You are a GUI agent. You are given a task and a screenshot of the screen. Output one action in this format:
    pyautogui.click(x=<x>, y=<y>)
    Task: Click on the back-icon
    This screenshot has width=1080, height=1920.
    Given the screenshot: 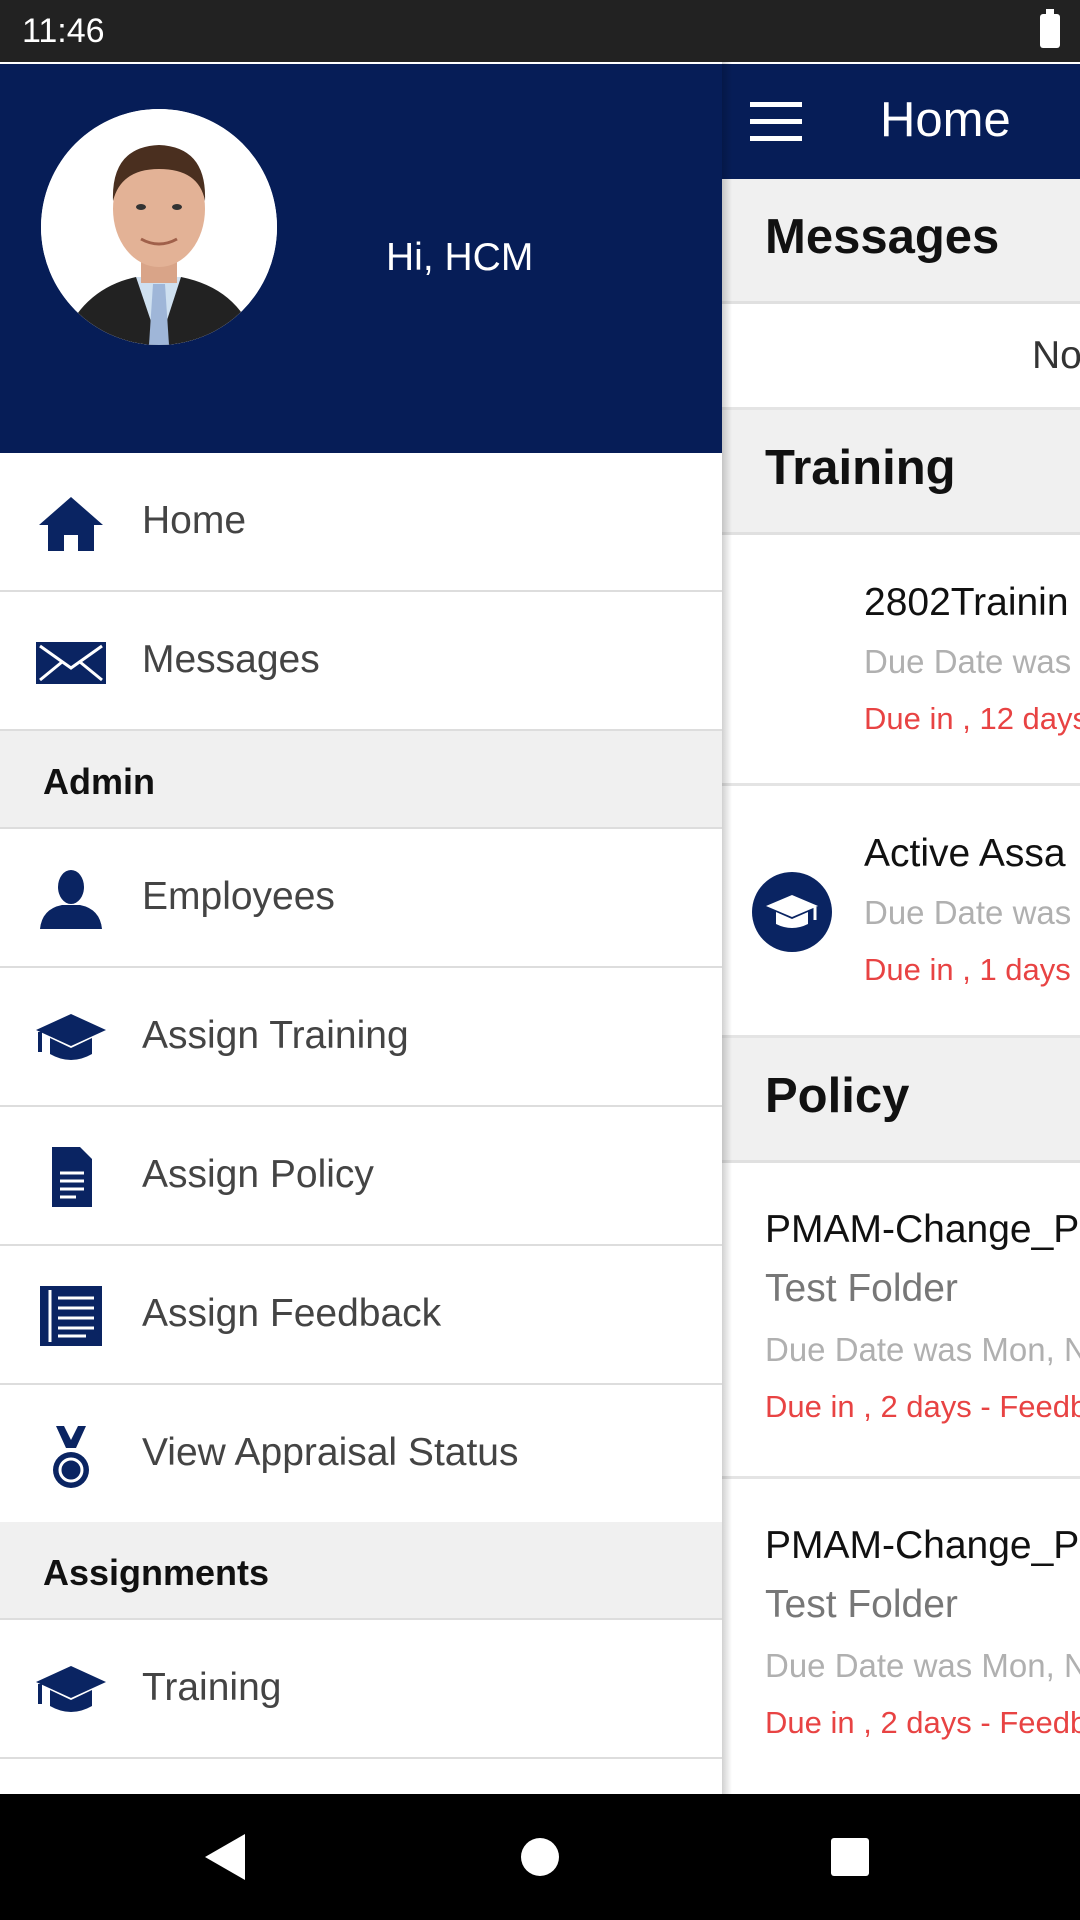 What is the action you would take?
    pyautogui.click(x=225, y=1857)
    